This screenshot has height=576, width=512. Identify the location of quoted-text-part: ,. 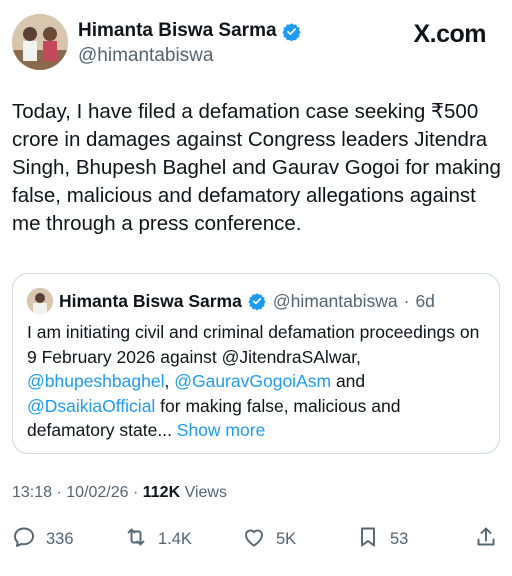
(167, 381).